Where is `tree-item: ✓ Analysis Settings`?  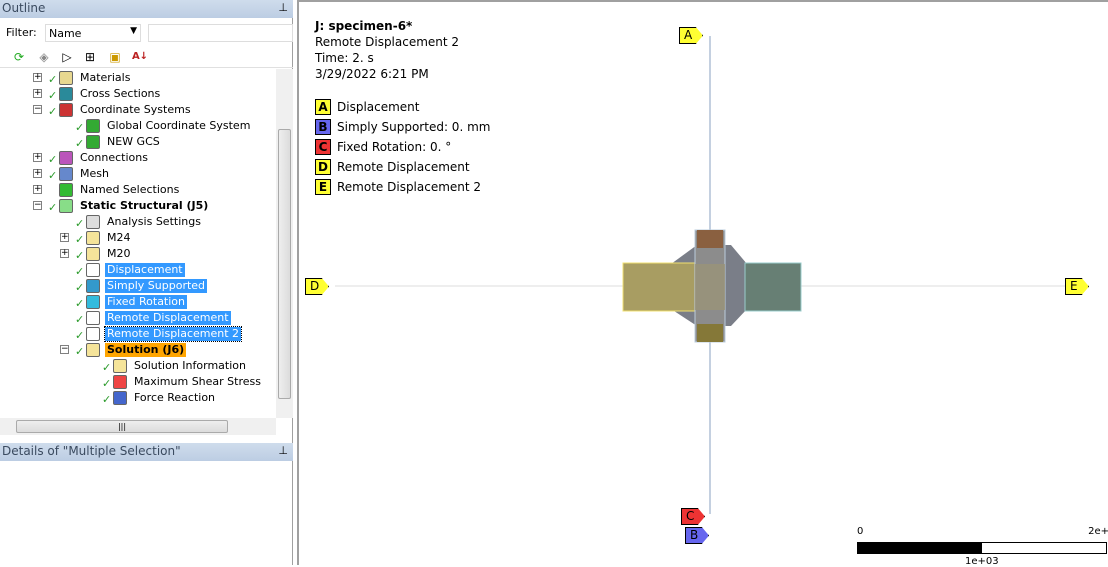
tree-item: ✓ Analysis Settings is located at coordinates (138, 222).